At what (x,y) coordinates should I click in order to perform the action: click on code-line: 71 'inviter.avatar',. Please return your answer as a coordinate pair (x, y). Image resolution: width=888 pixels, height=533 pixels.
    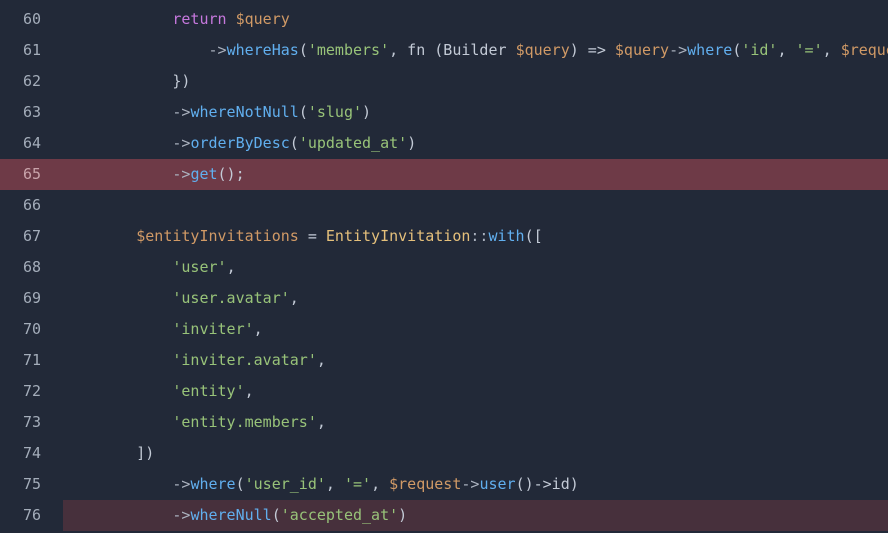
    Looking at the image, I should click on (444, 360).